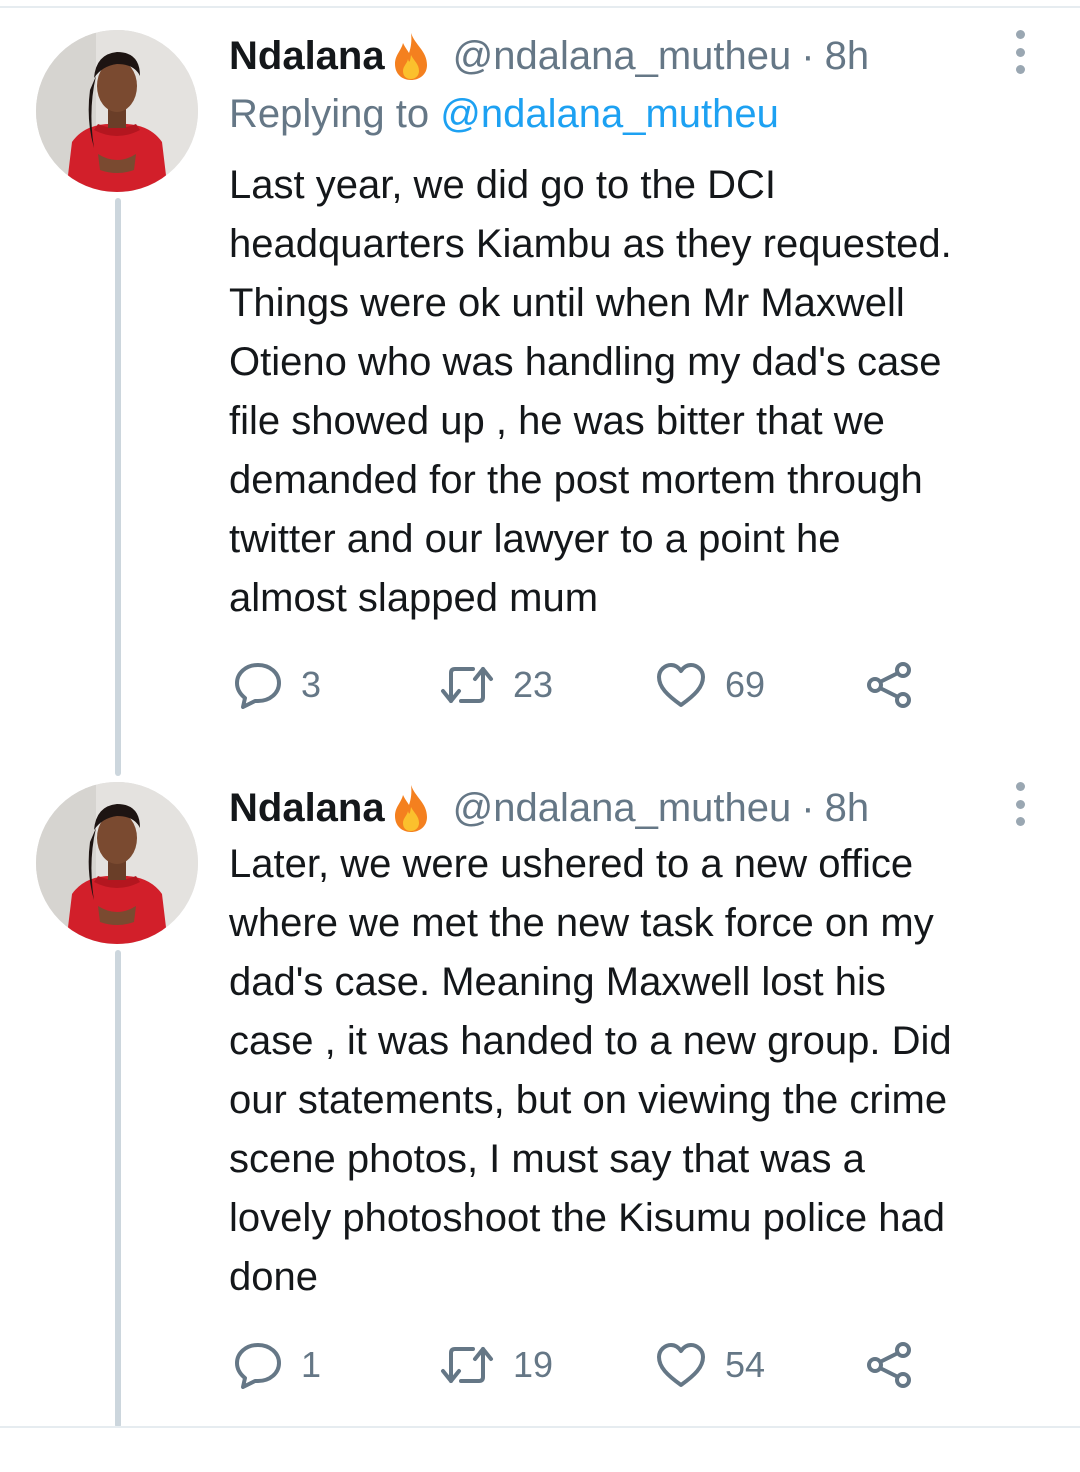  I want to click on text-line: almost slapped mum, so click(414, 598).